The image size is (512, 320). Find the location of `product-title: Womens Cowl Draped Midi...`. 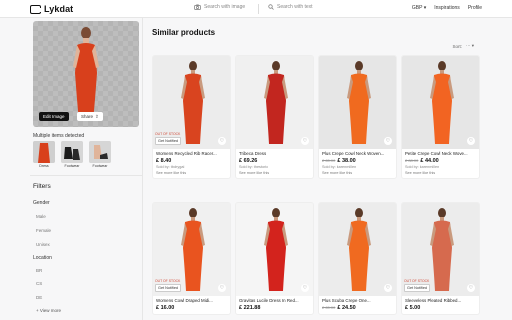

product-title: Womens Cowl Draped Midi... is located at coordinates (191, 300).